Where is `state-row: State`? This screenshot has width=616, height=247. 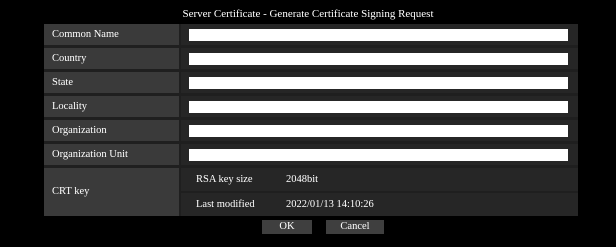 state-row: State is located at coordinates (311, 82).